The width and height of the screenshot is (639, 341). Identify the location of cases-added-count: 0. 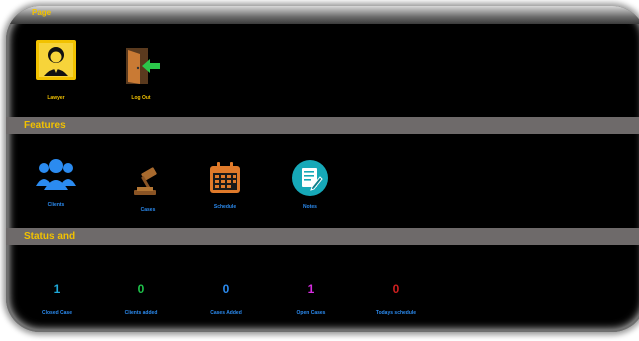
(226, 289).